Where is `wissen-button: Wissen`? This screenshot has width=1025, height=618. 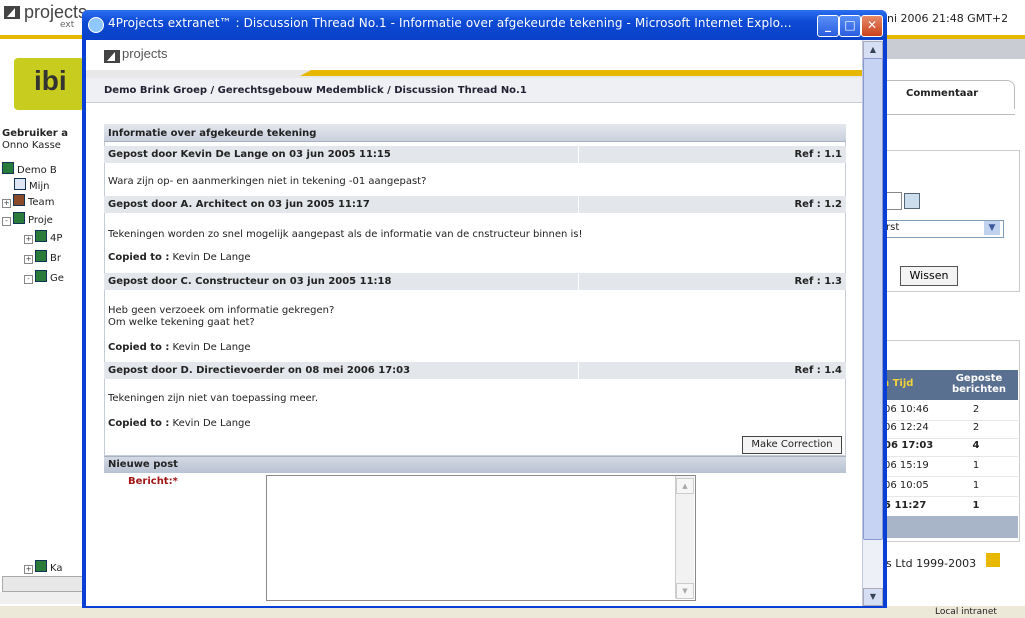
wissen-button: Wissen is located at coordinates (929, 276).